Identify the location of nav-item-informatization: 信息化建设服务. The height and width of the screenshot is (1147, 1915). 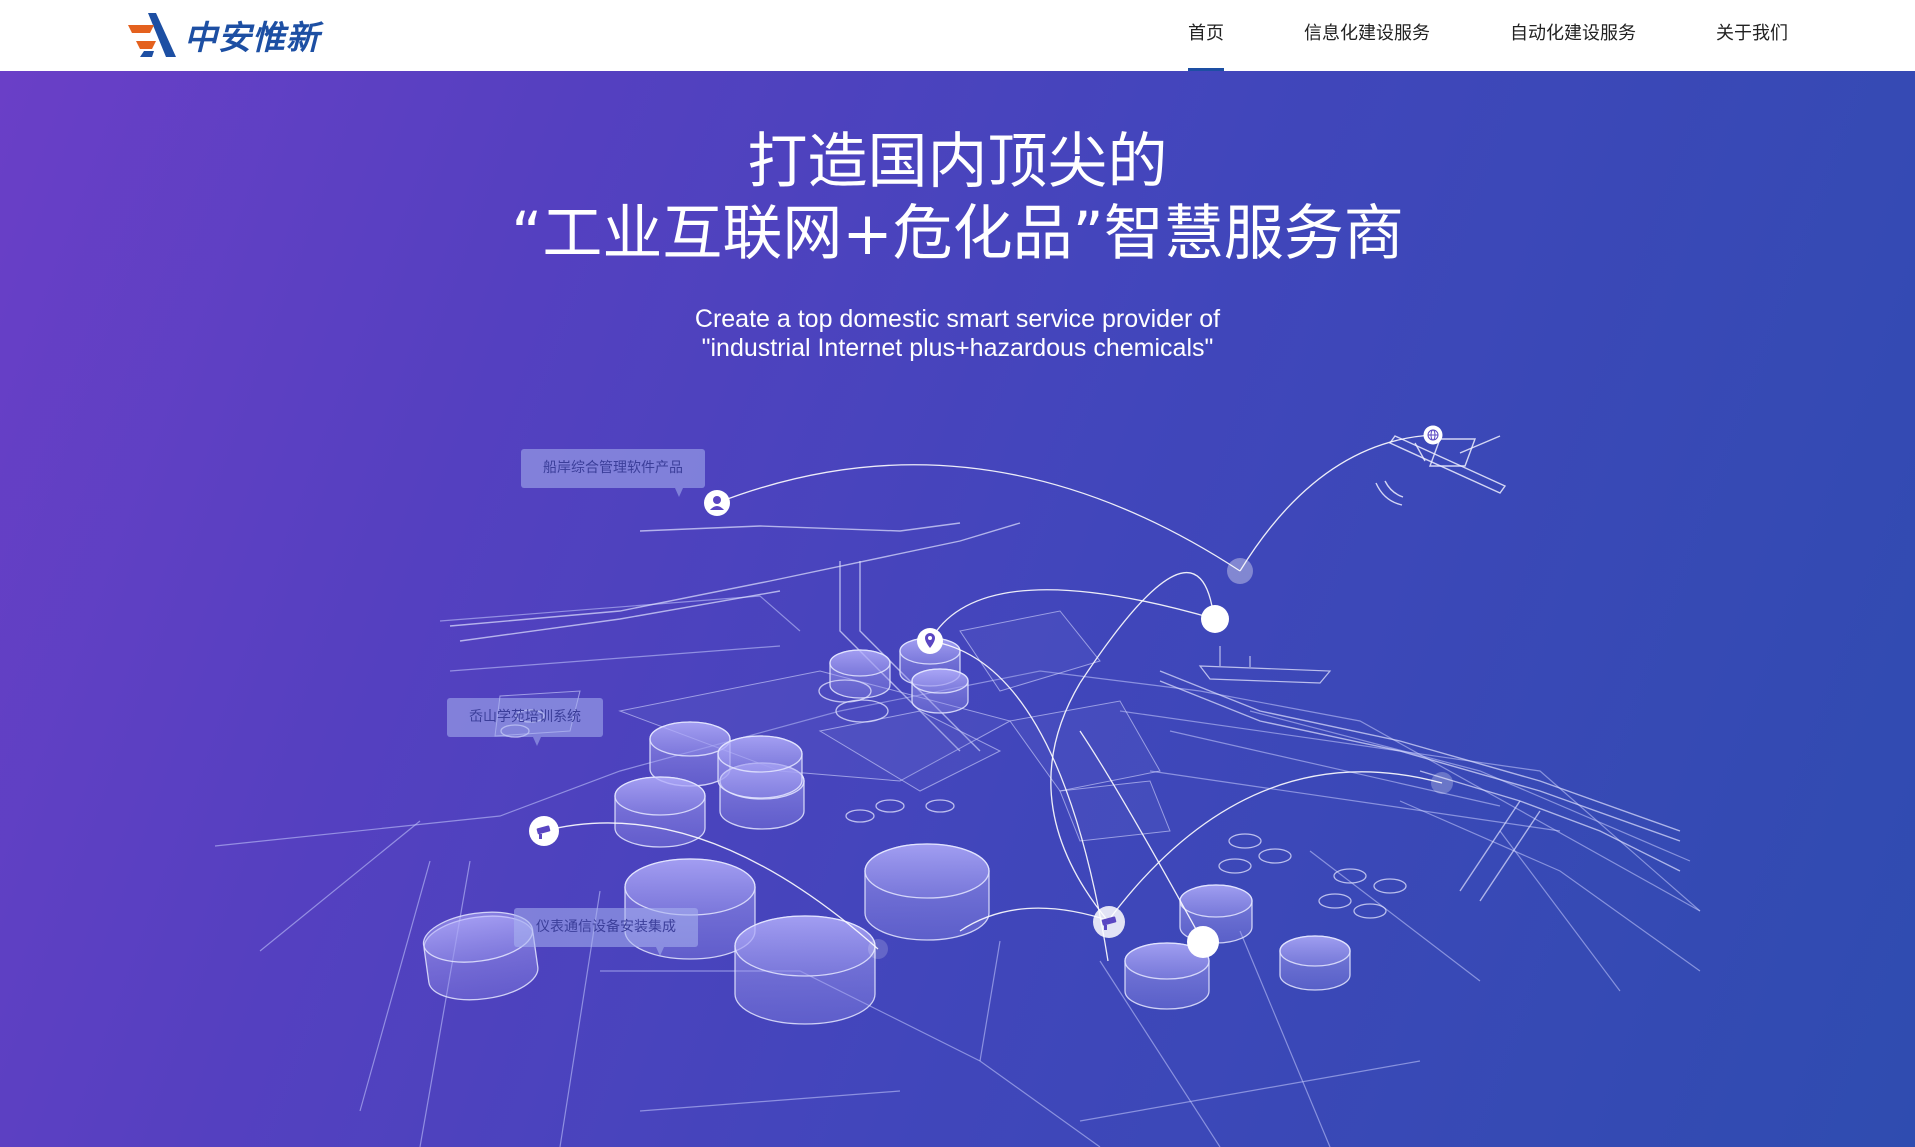
(1367, 35).